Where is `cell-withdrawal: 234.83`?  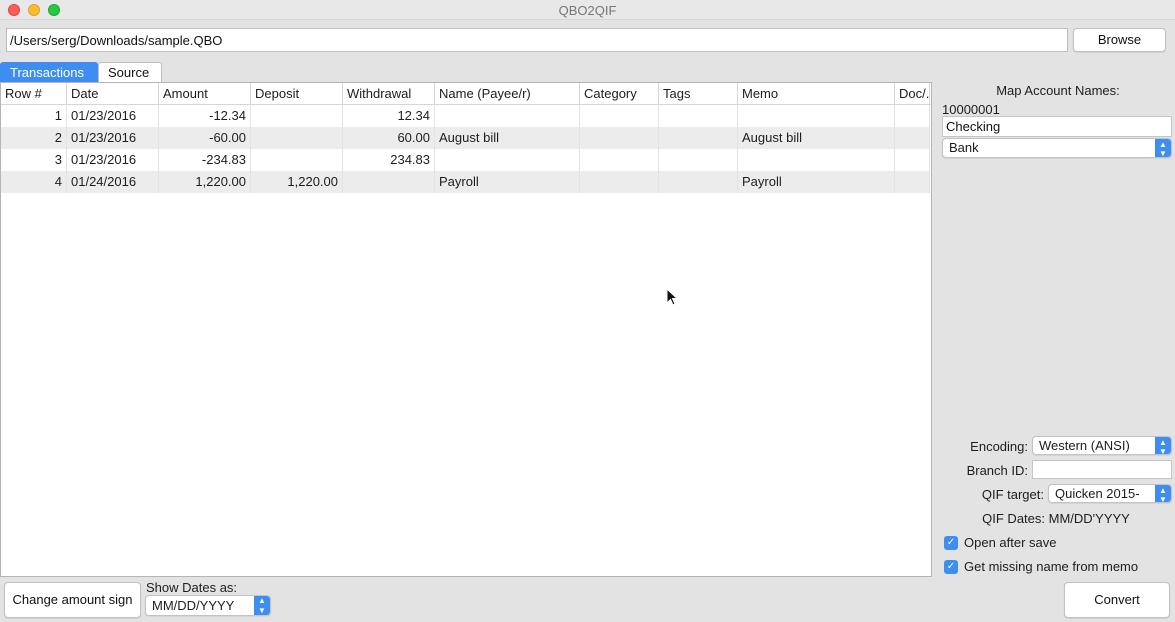
cell-withdrawal: 234.83 is located at coordinates (389, 160).